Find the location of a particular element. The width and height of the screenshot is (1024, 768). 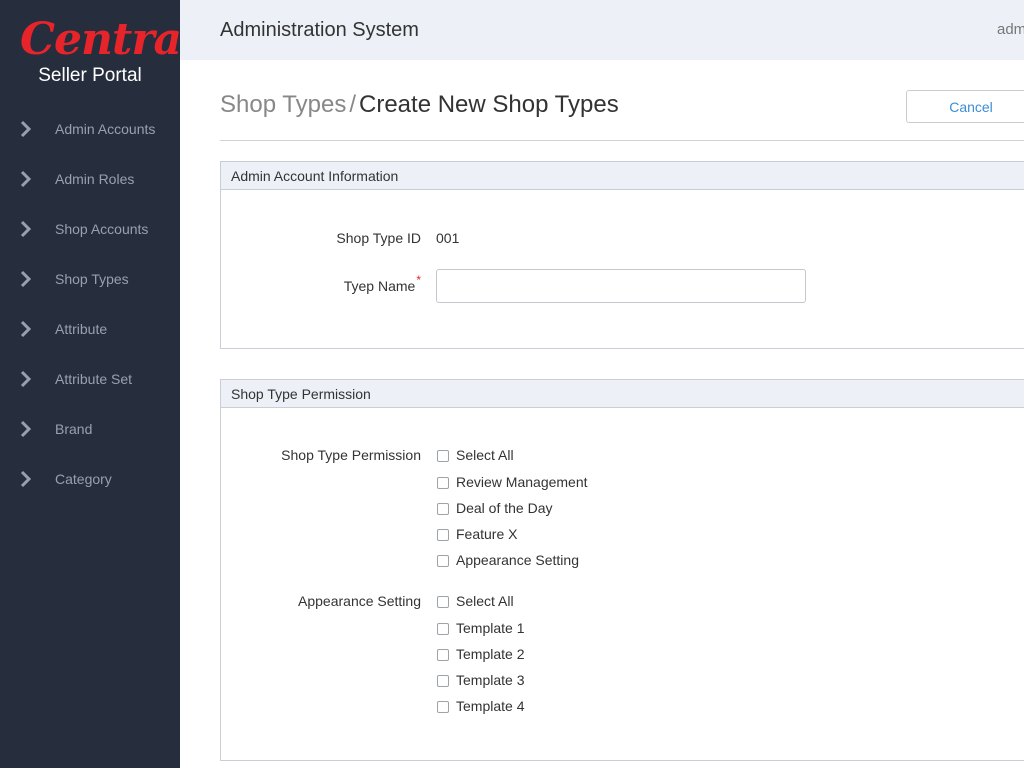

sidebar-item-label: Category is located at coordinates (83, 479).